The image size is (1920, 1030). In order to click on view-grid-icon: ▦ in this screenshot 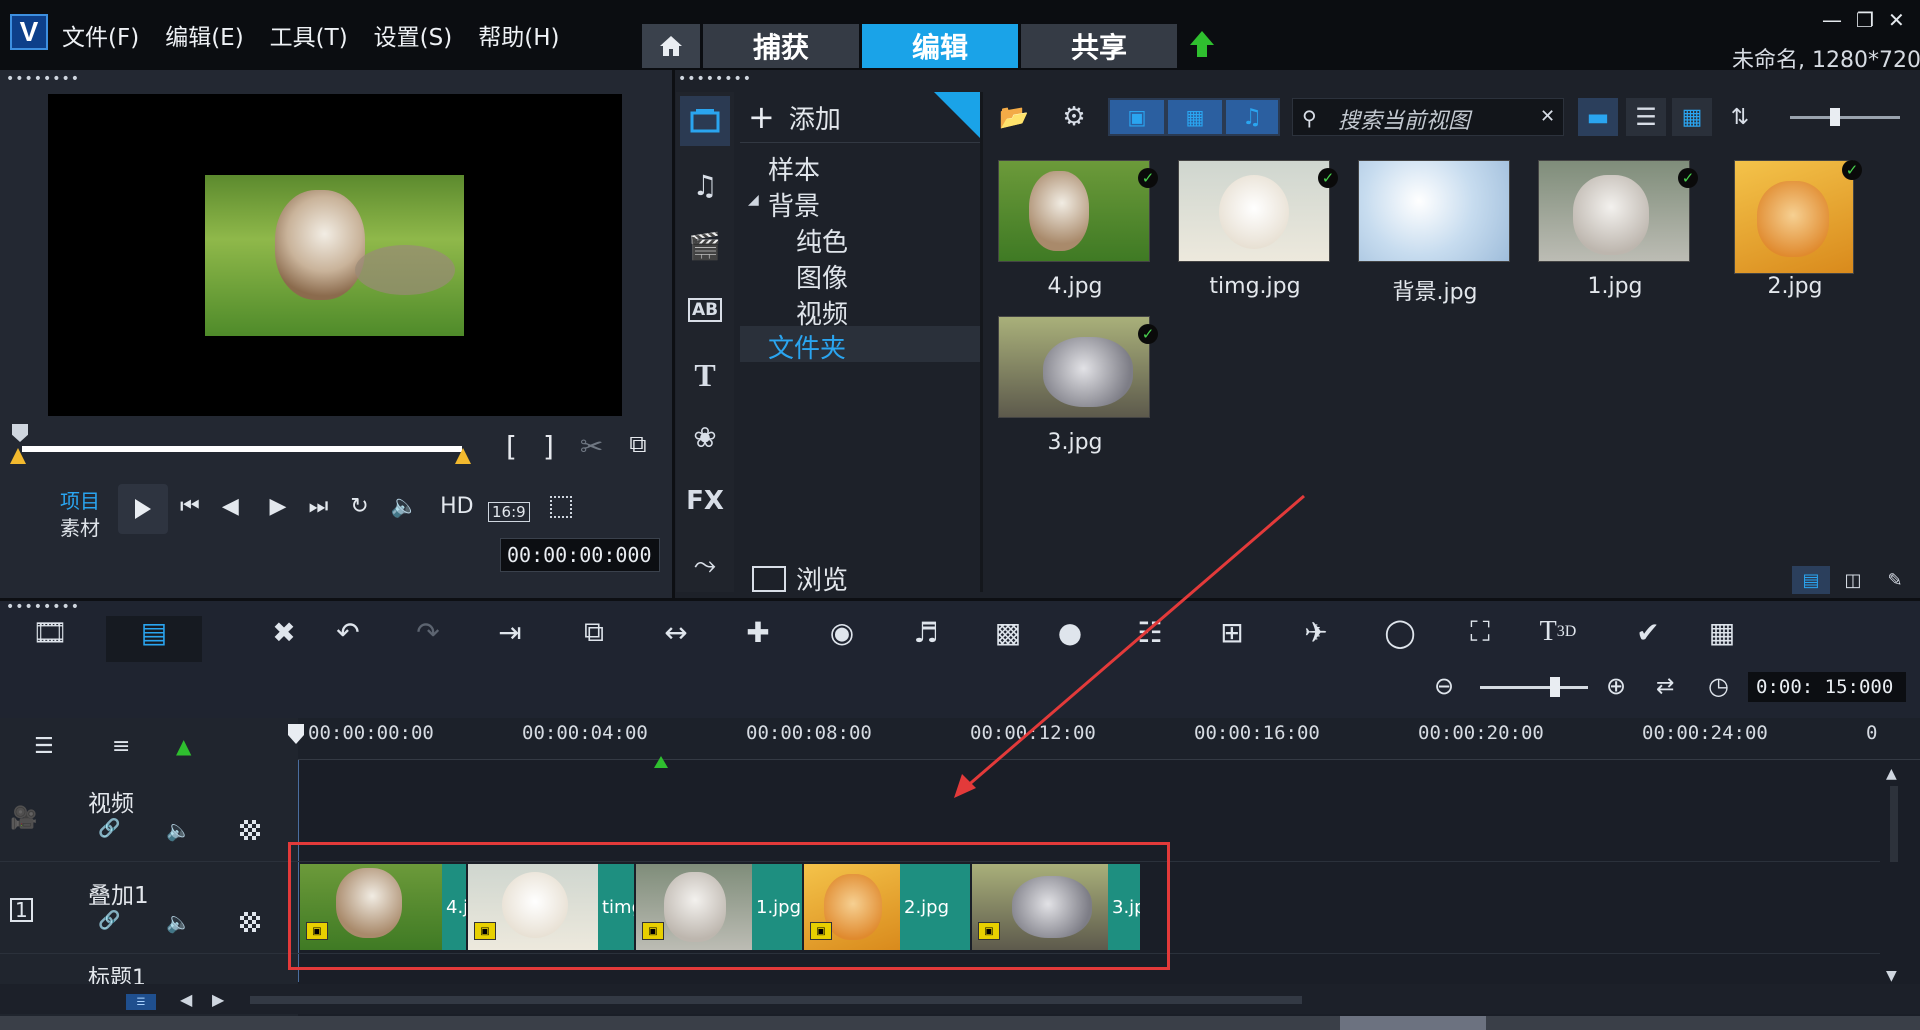, I will do `click(1692, 117)`.